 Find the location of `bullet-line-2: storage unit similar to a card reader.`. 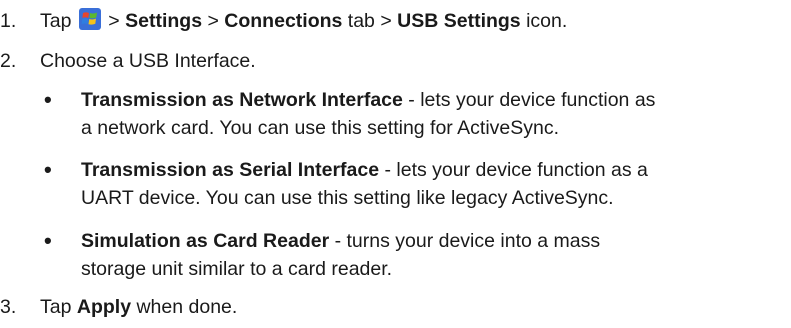

bullet-line-2: storage unit similar to a card reader. is located at coordinates (237, 269).